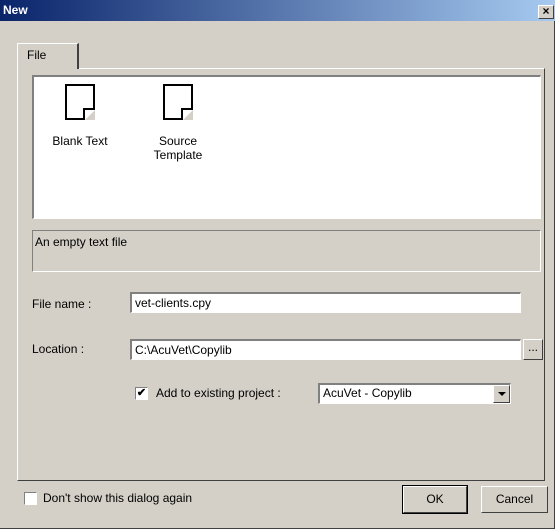 The height and width of the screenshot is (529, 555). Describe the element at coordinates (178, 141) in the screenshot. I see `template-label-line1: Source` at that location.